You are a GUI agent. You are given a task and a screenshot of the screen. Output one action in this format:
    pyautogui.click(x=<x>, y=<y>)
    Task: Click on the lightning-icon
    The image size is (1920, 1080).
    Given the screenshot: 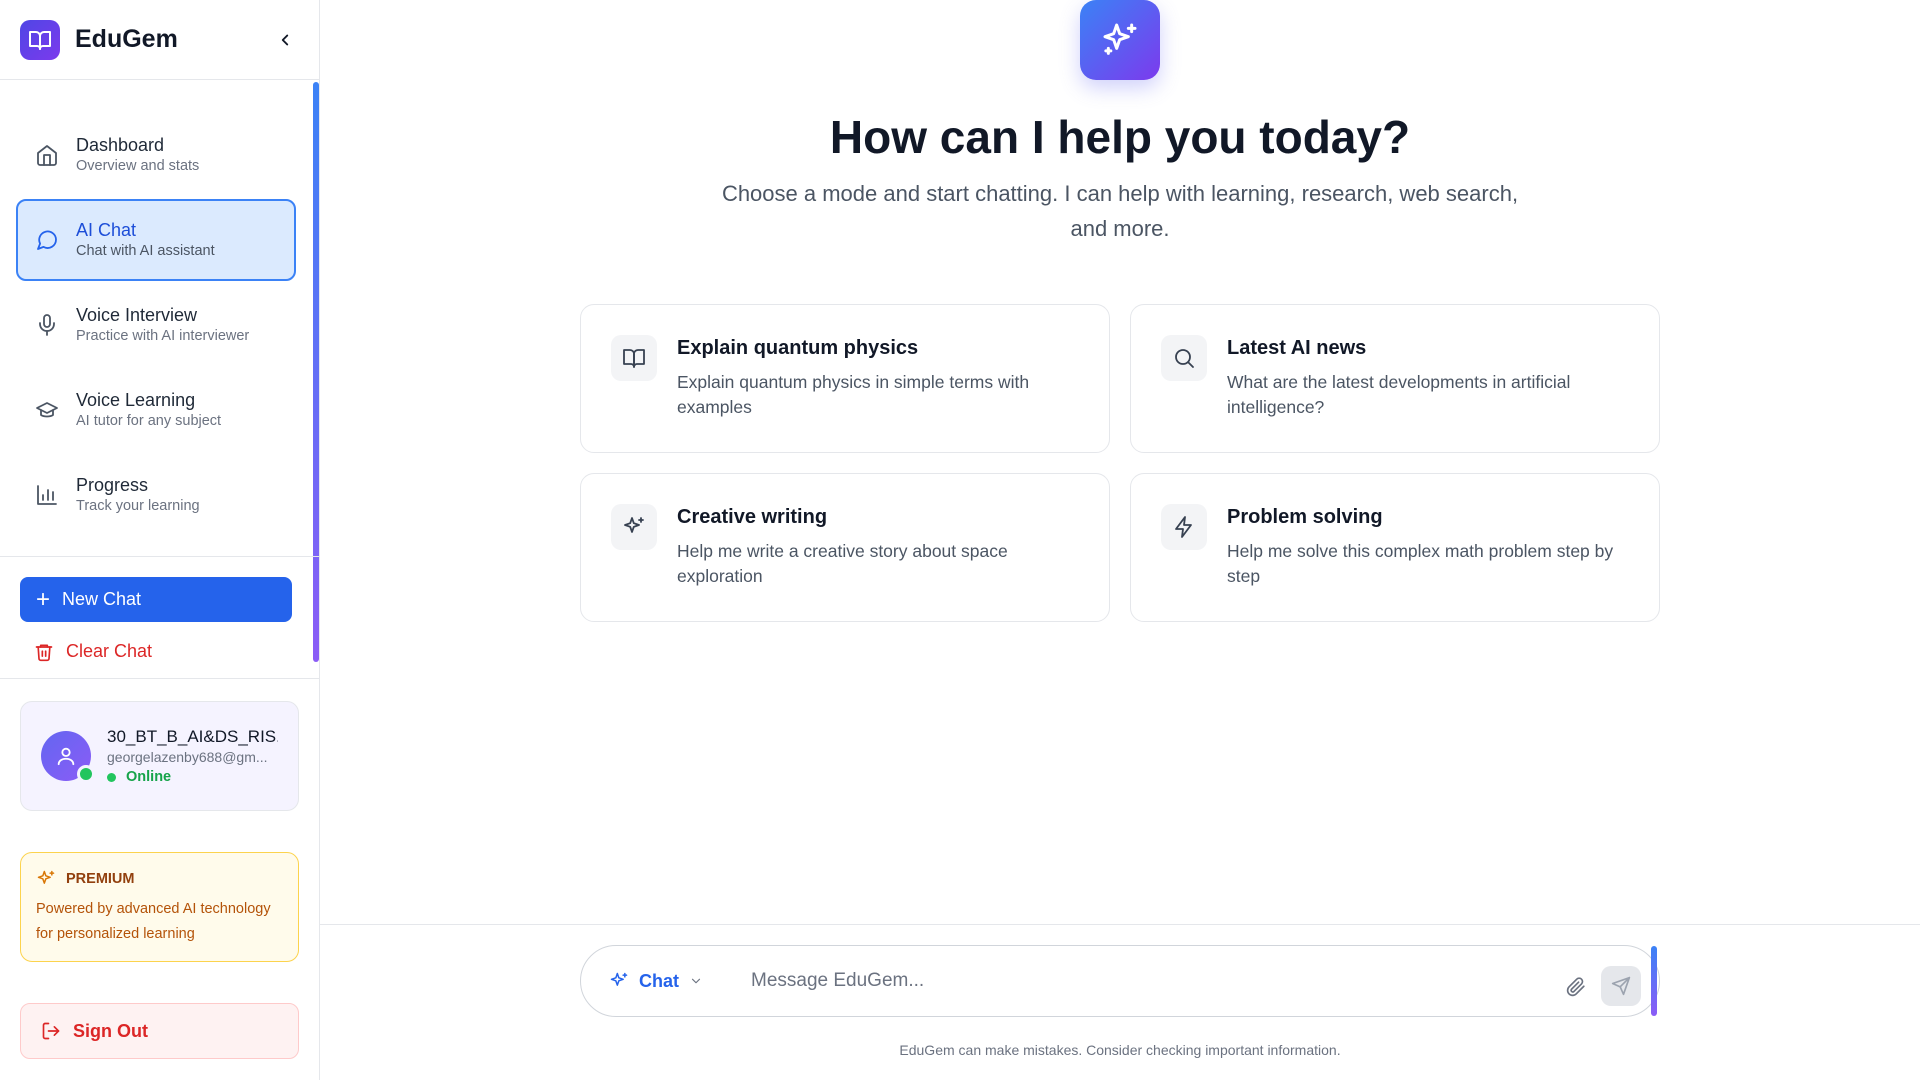 What is the action you would take?
    pyautogui.click(x=1184, y=527)
    